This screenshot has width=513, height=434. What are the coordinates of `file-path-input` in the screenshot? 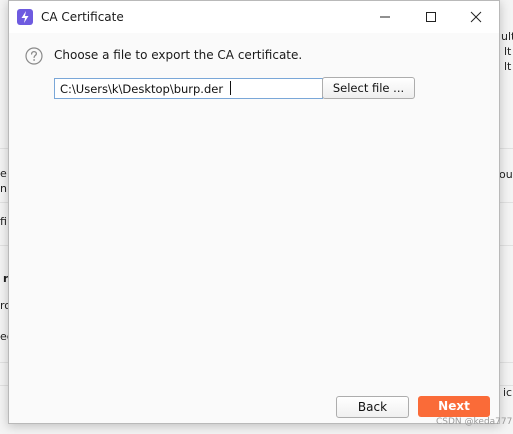 It's located at (188, 88).